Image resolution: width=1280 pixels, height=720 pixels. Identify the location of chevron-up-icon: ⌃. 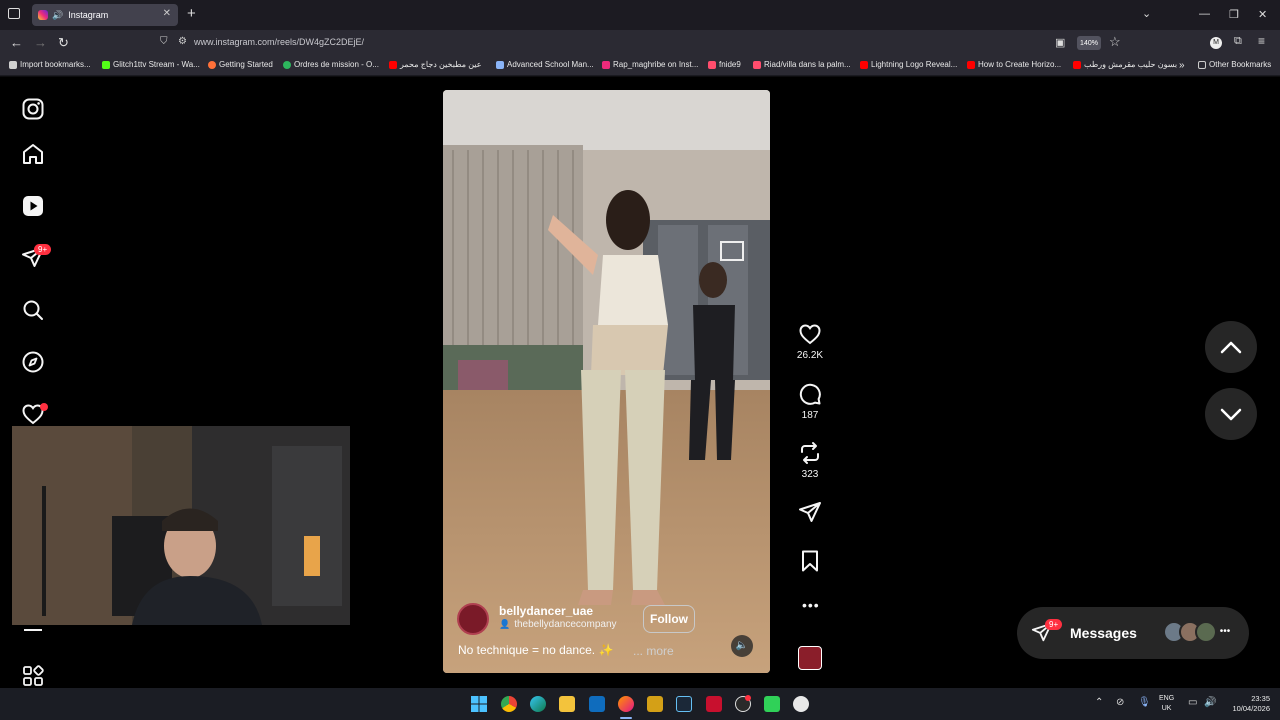
(1099, 702).